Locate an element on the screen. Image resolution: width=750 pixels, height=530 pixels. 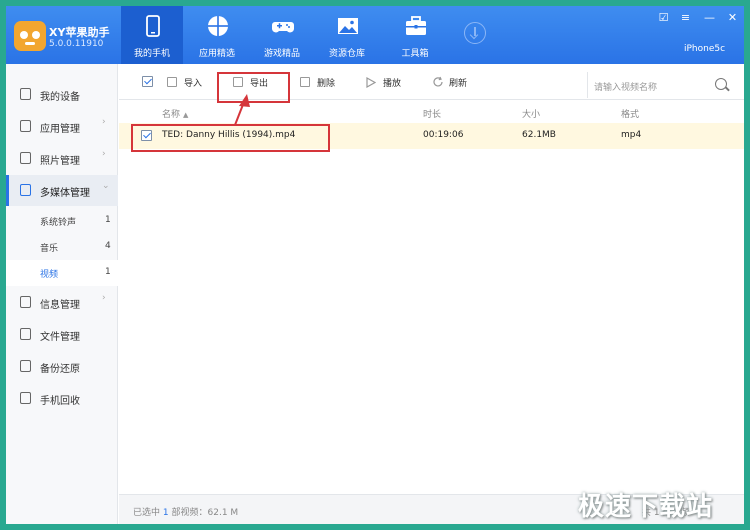
column-header-name: 名称 ▲ is located at coordinates (175, 113).